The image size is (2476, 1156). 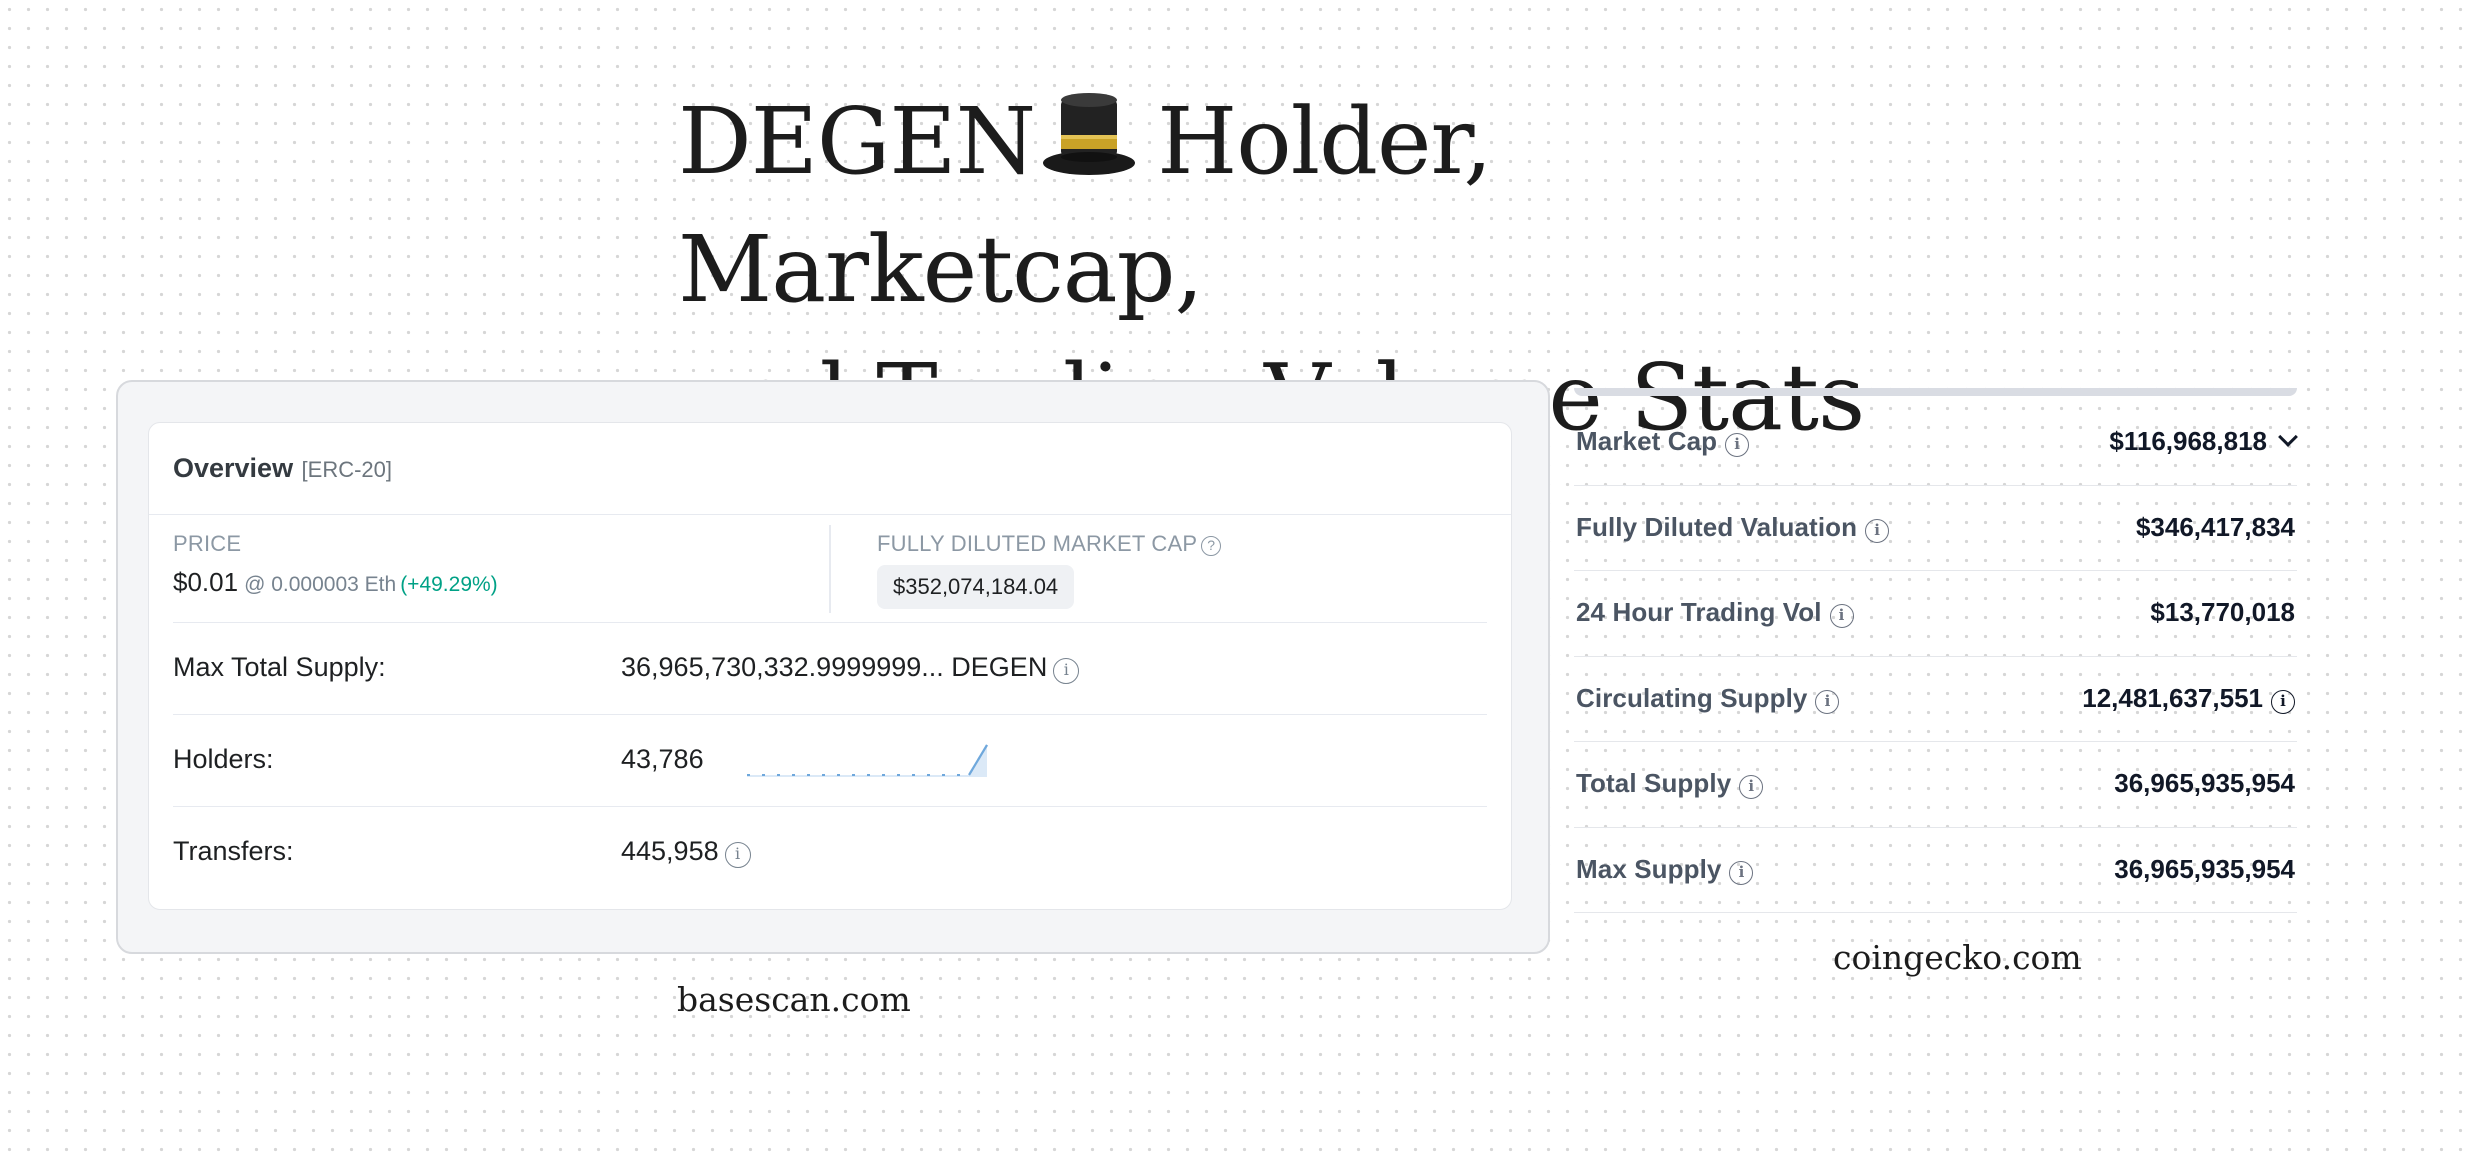 I want to click on trading-vol-label: 24 Hour Trading Vol, so click(x=1699, y=612).